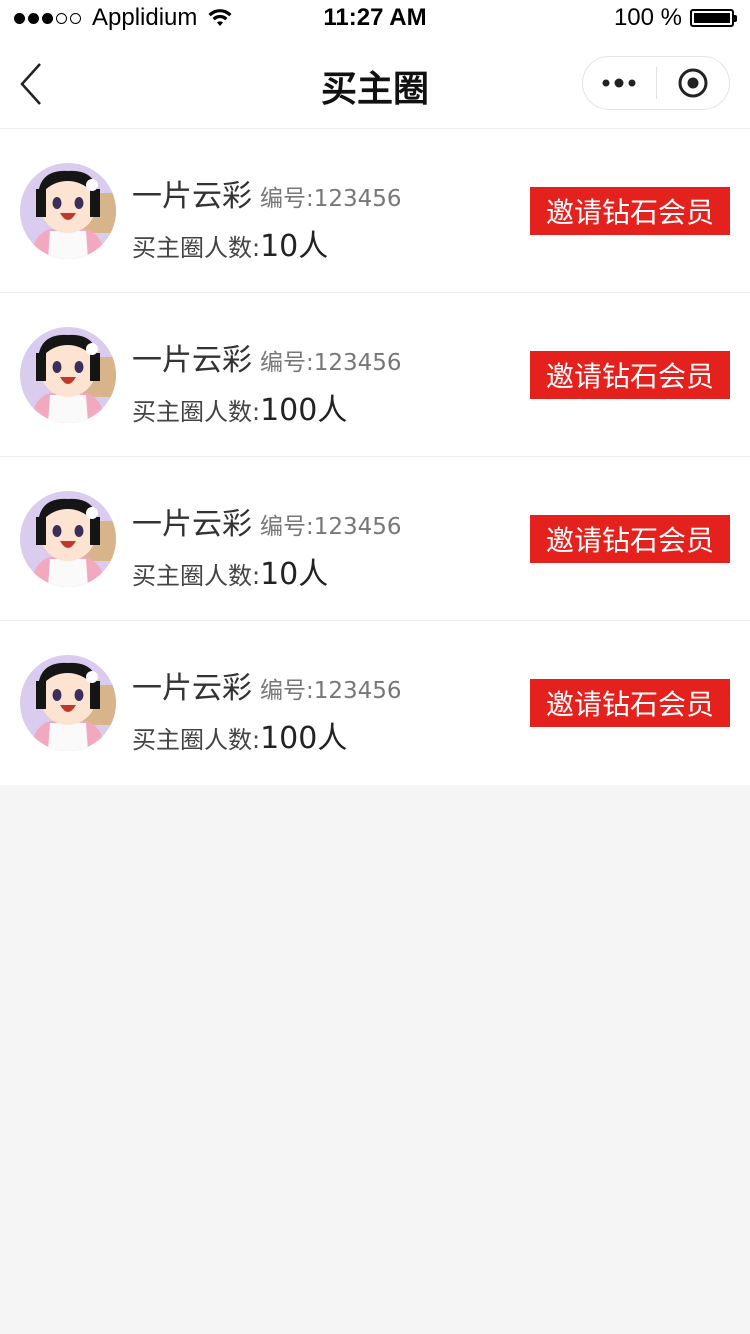 The width and height of the screenshot is (750, 1334). I want to click on more-button, so click(619, 83).